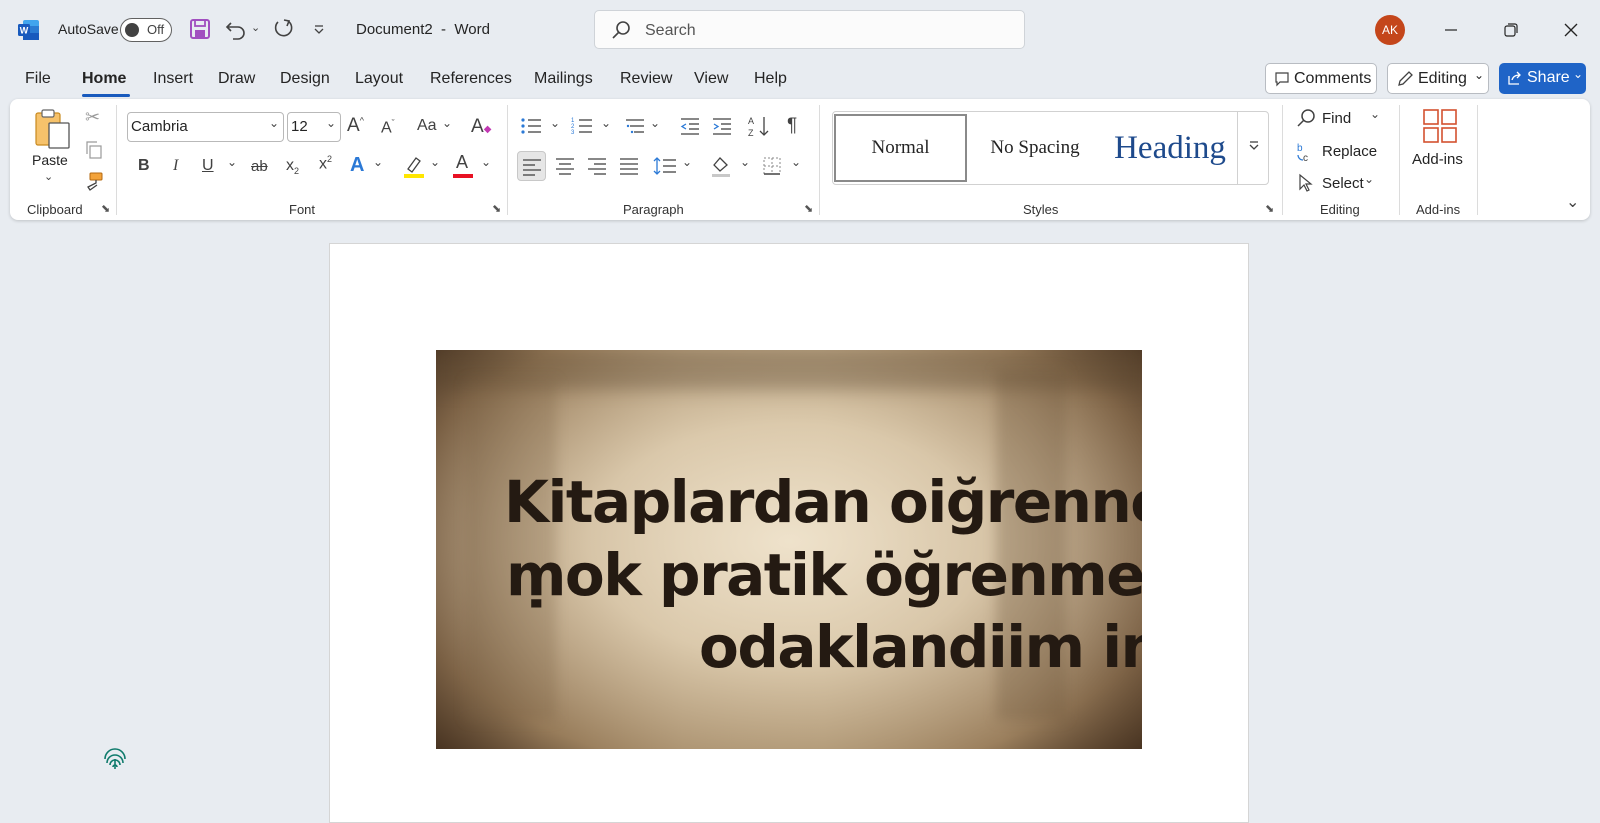 This screenshot has height=823, width=1600. I want to click on decrease-indent-icon, so click(690, 126).